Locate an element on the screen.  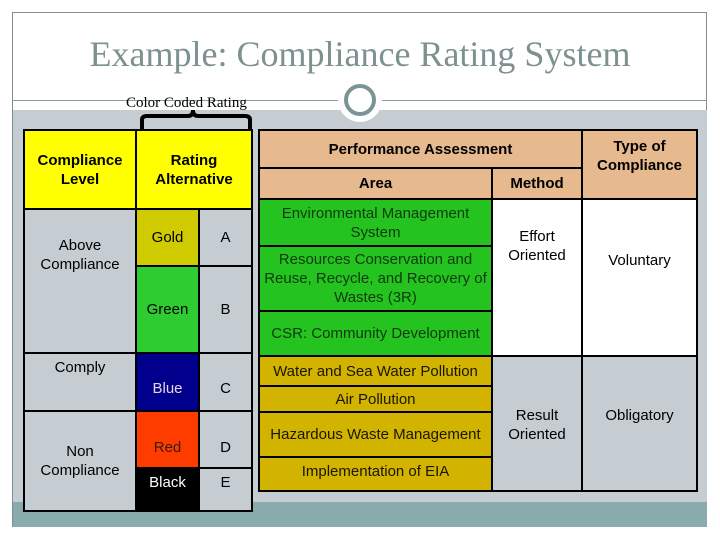
area-environmental-management-system: Environmental Management System is located at coordinates (375, 222).